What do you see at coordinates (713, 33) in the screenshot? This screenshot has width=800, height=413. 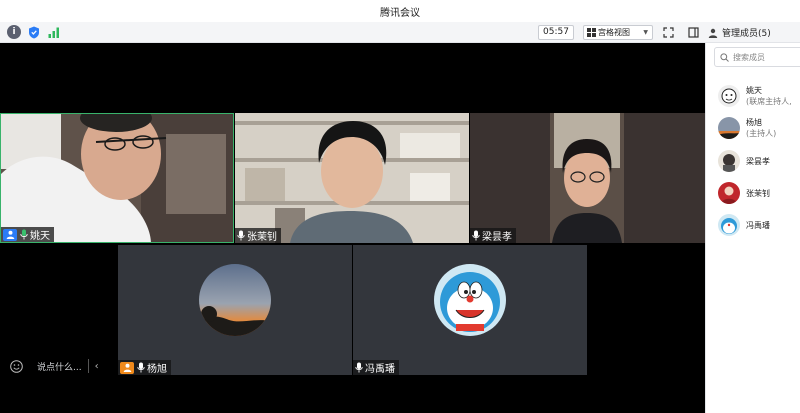 I see `person-icon` at bounding box center [713, 33].